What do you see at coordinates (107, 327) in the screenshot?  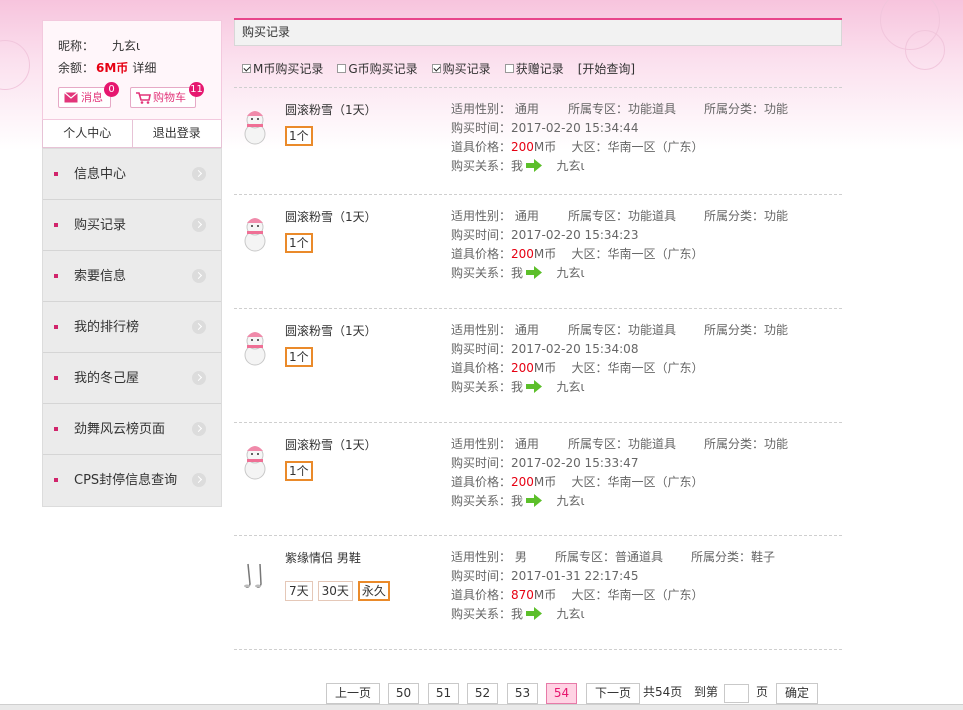 I see `sidebar-item-label: 我的排行榜` at bounding box center [107, 327].